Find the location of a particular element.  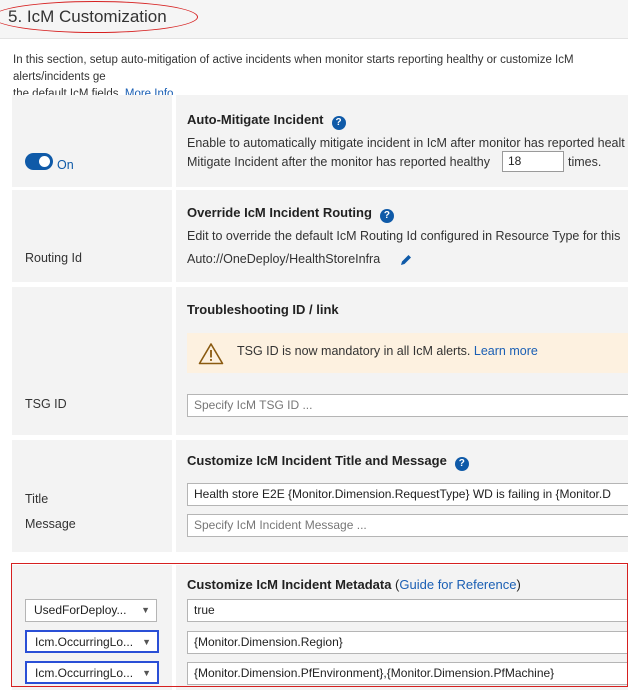

times-label: times. is located at coordinates (585, 162).